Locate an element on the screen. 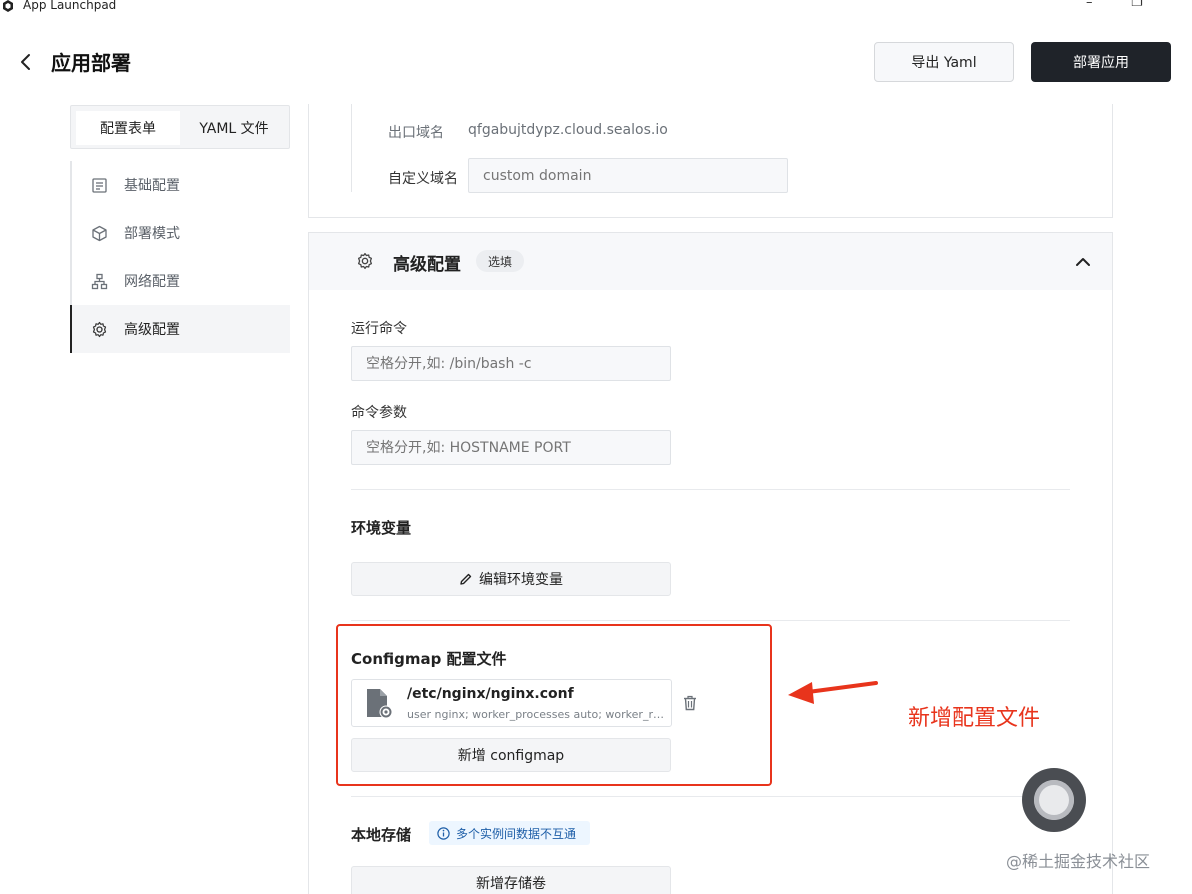 The image size is (1192, 894). deploy-app-button: 部署应用 is located at coordinates (1101, 62).